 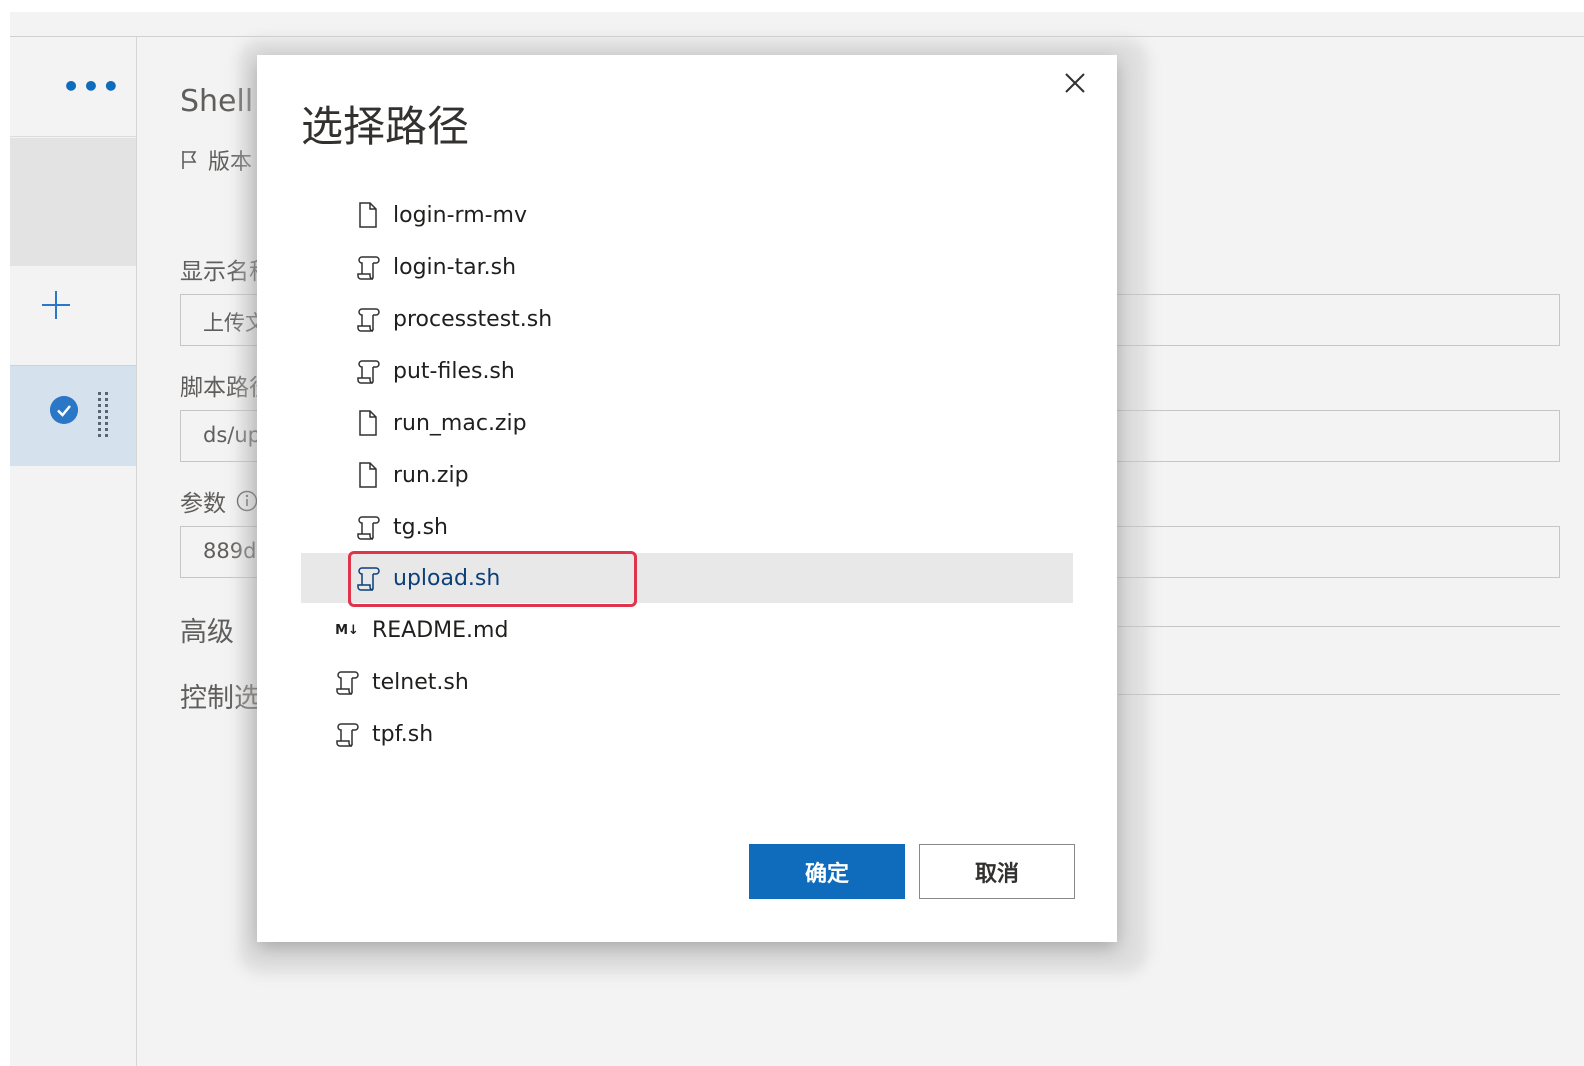 I want to click on sidebar-gray-panel, so click(x=73, y=202).